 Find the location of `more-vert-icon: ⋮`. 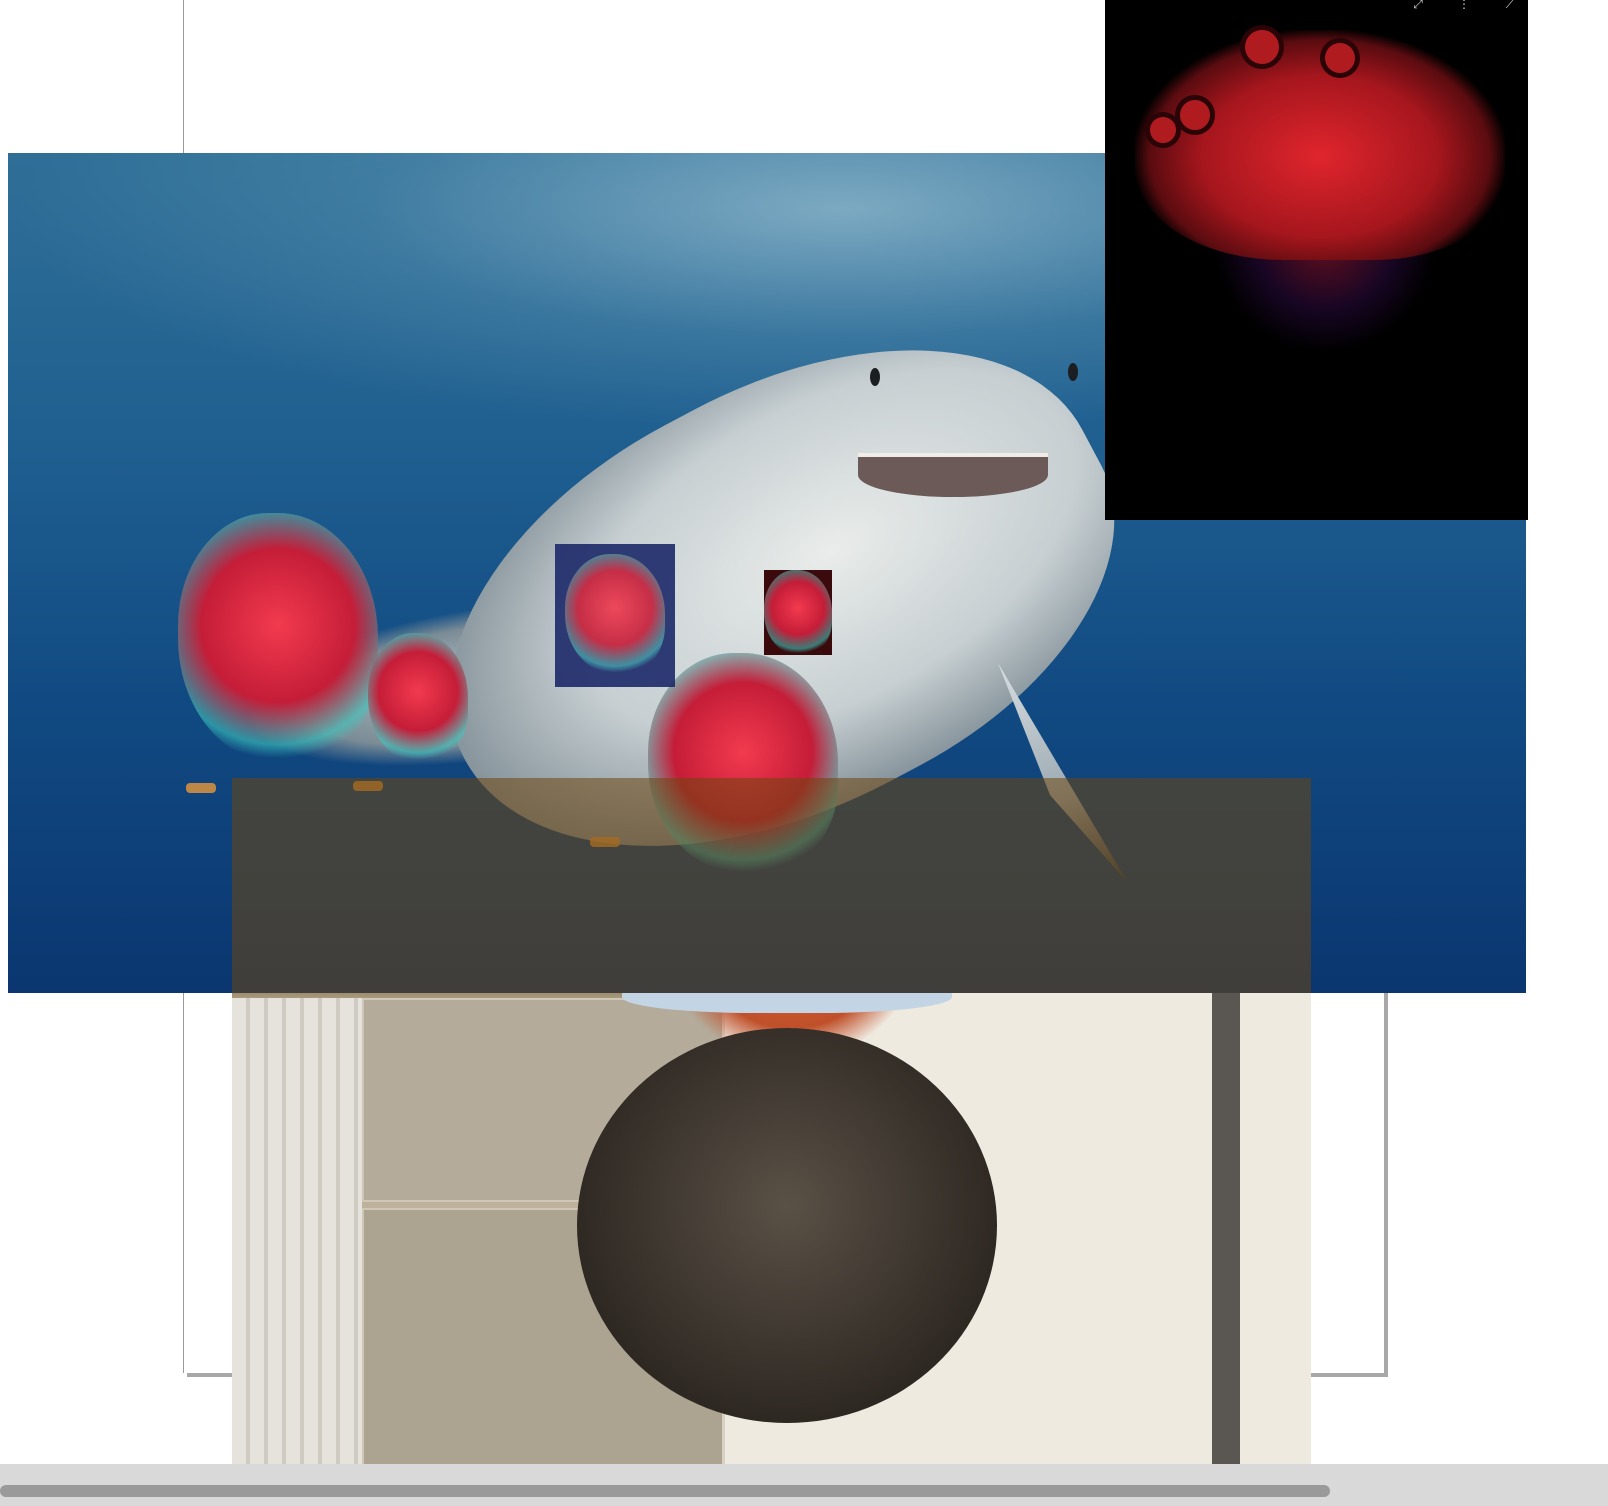

more-vert-icon: ⋮ is located at coordinates (1464, 5).